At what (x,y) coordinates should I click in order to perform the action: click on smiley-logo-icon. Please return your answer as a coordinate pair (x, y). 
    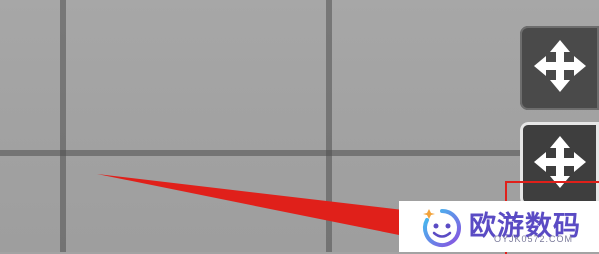
    Looking at the image, I should click on (442, 228).